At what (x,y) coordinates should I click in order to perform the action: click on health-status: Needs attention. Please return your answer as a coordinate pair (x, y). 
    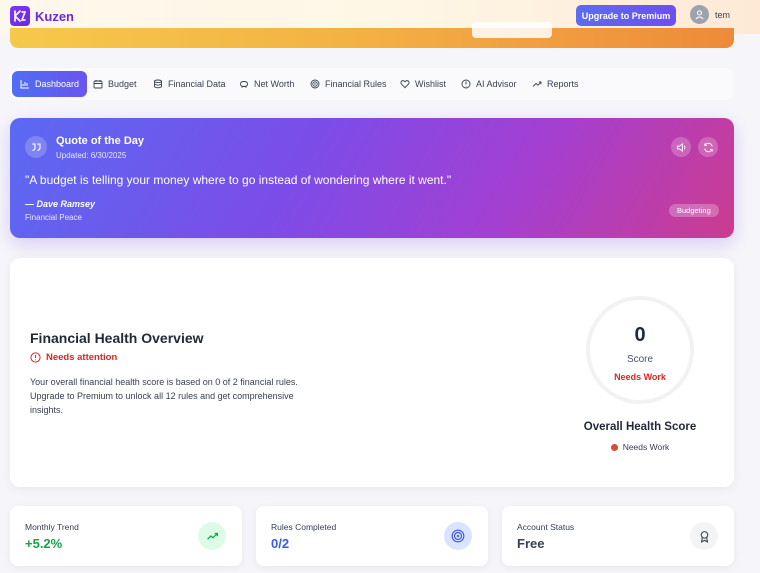
    Looking at the image, I should click on (73, 357).